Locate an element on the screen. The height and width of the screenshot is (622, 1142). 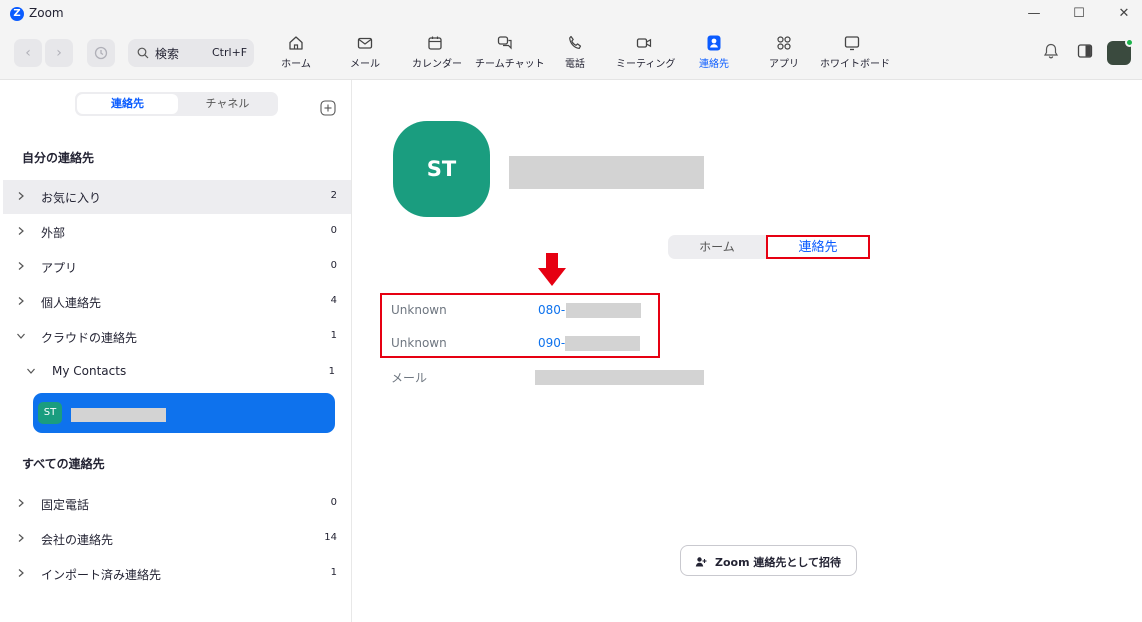
tab-team-chat: チームチャット is located at coordinates (510, 55).